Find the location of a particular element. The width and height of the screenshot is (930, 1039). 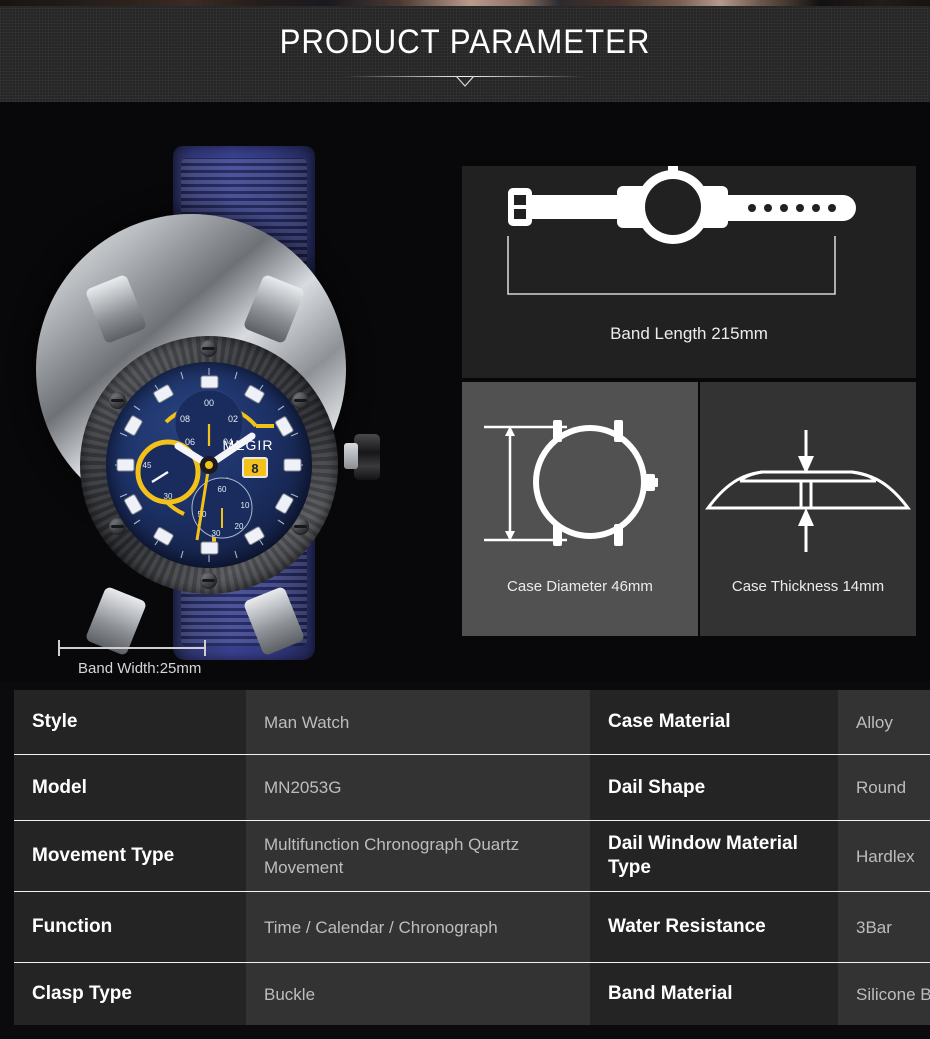

page-header: PRODUCT PARAMETER is located at coordinates (465, 54).